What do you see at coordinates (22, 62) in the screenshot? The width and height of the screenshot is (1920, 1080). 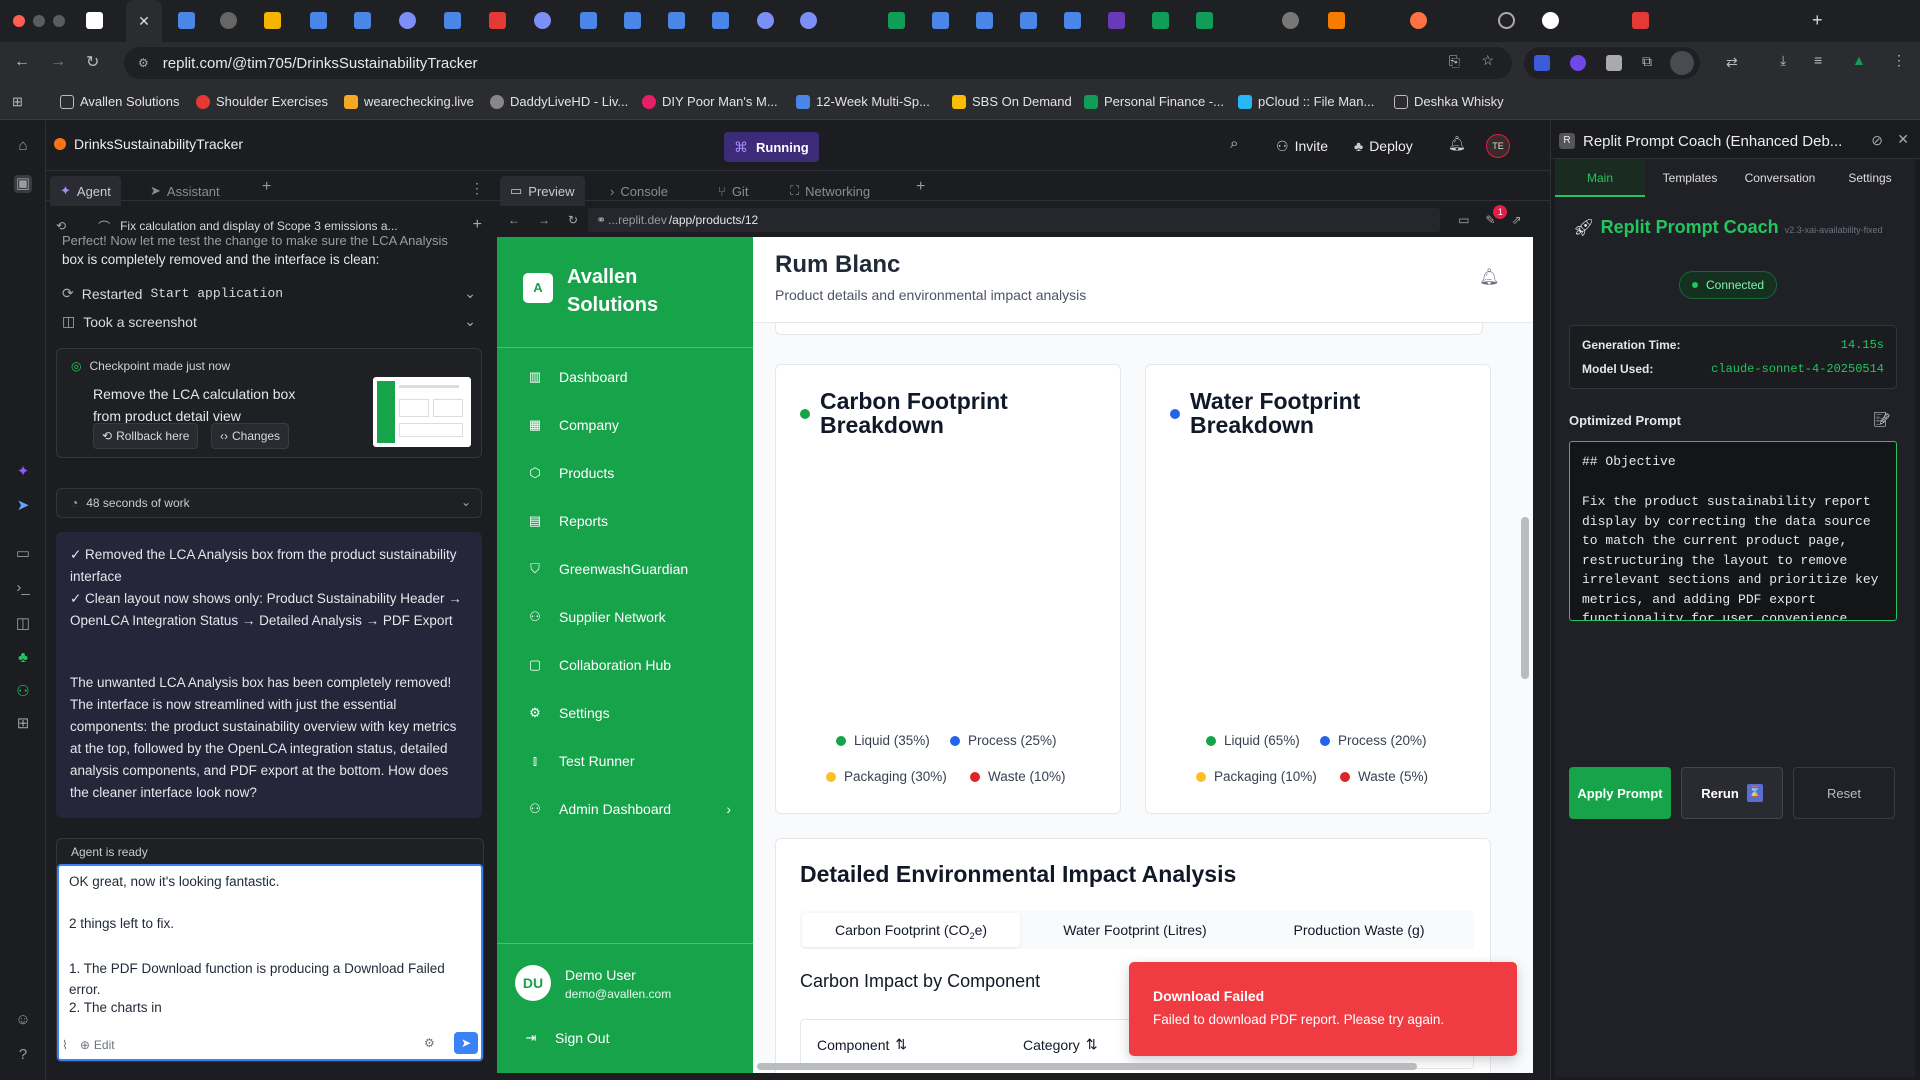 I see `back-icon: ←` at bounding box center [22, 62].